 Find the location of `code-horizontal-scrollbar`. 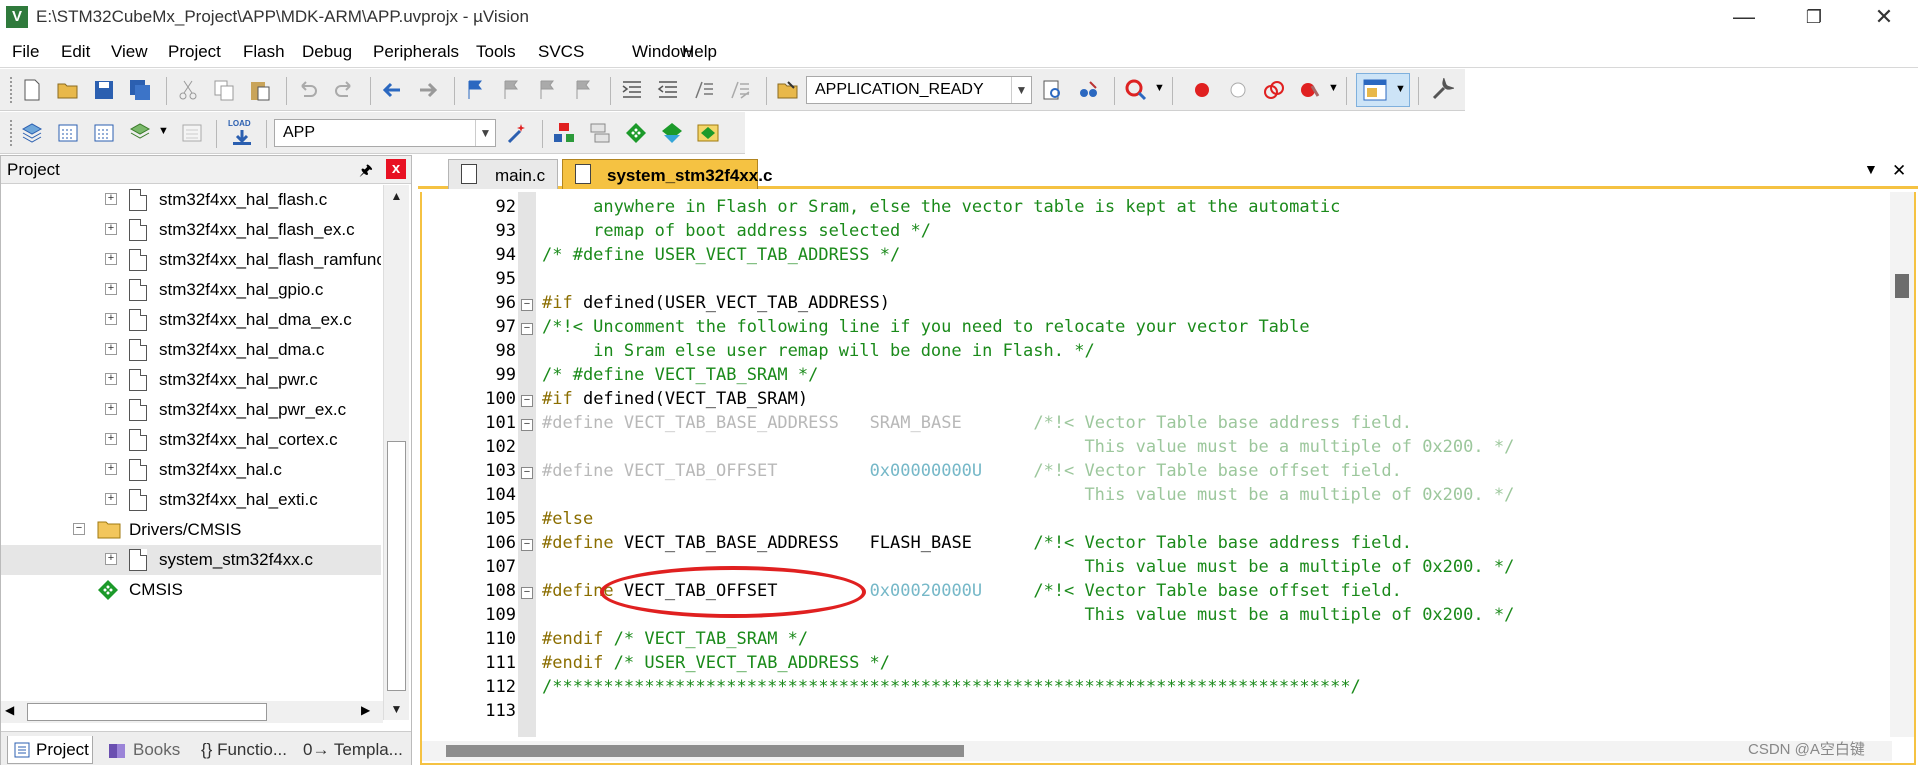

code-horizontal-scrollbar is located at coordinates (1157, 751).